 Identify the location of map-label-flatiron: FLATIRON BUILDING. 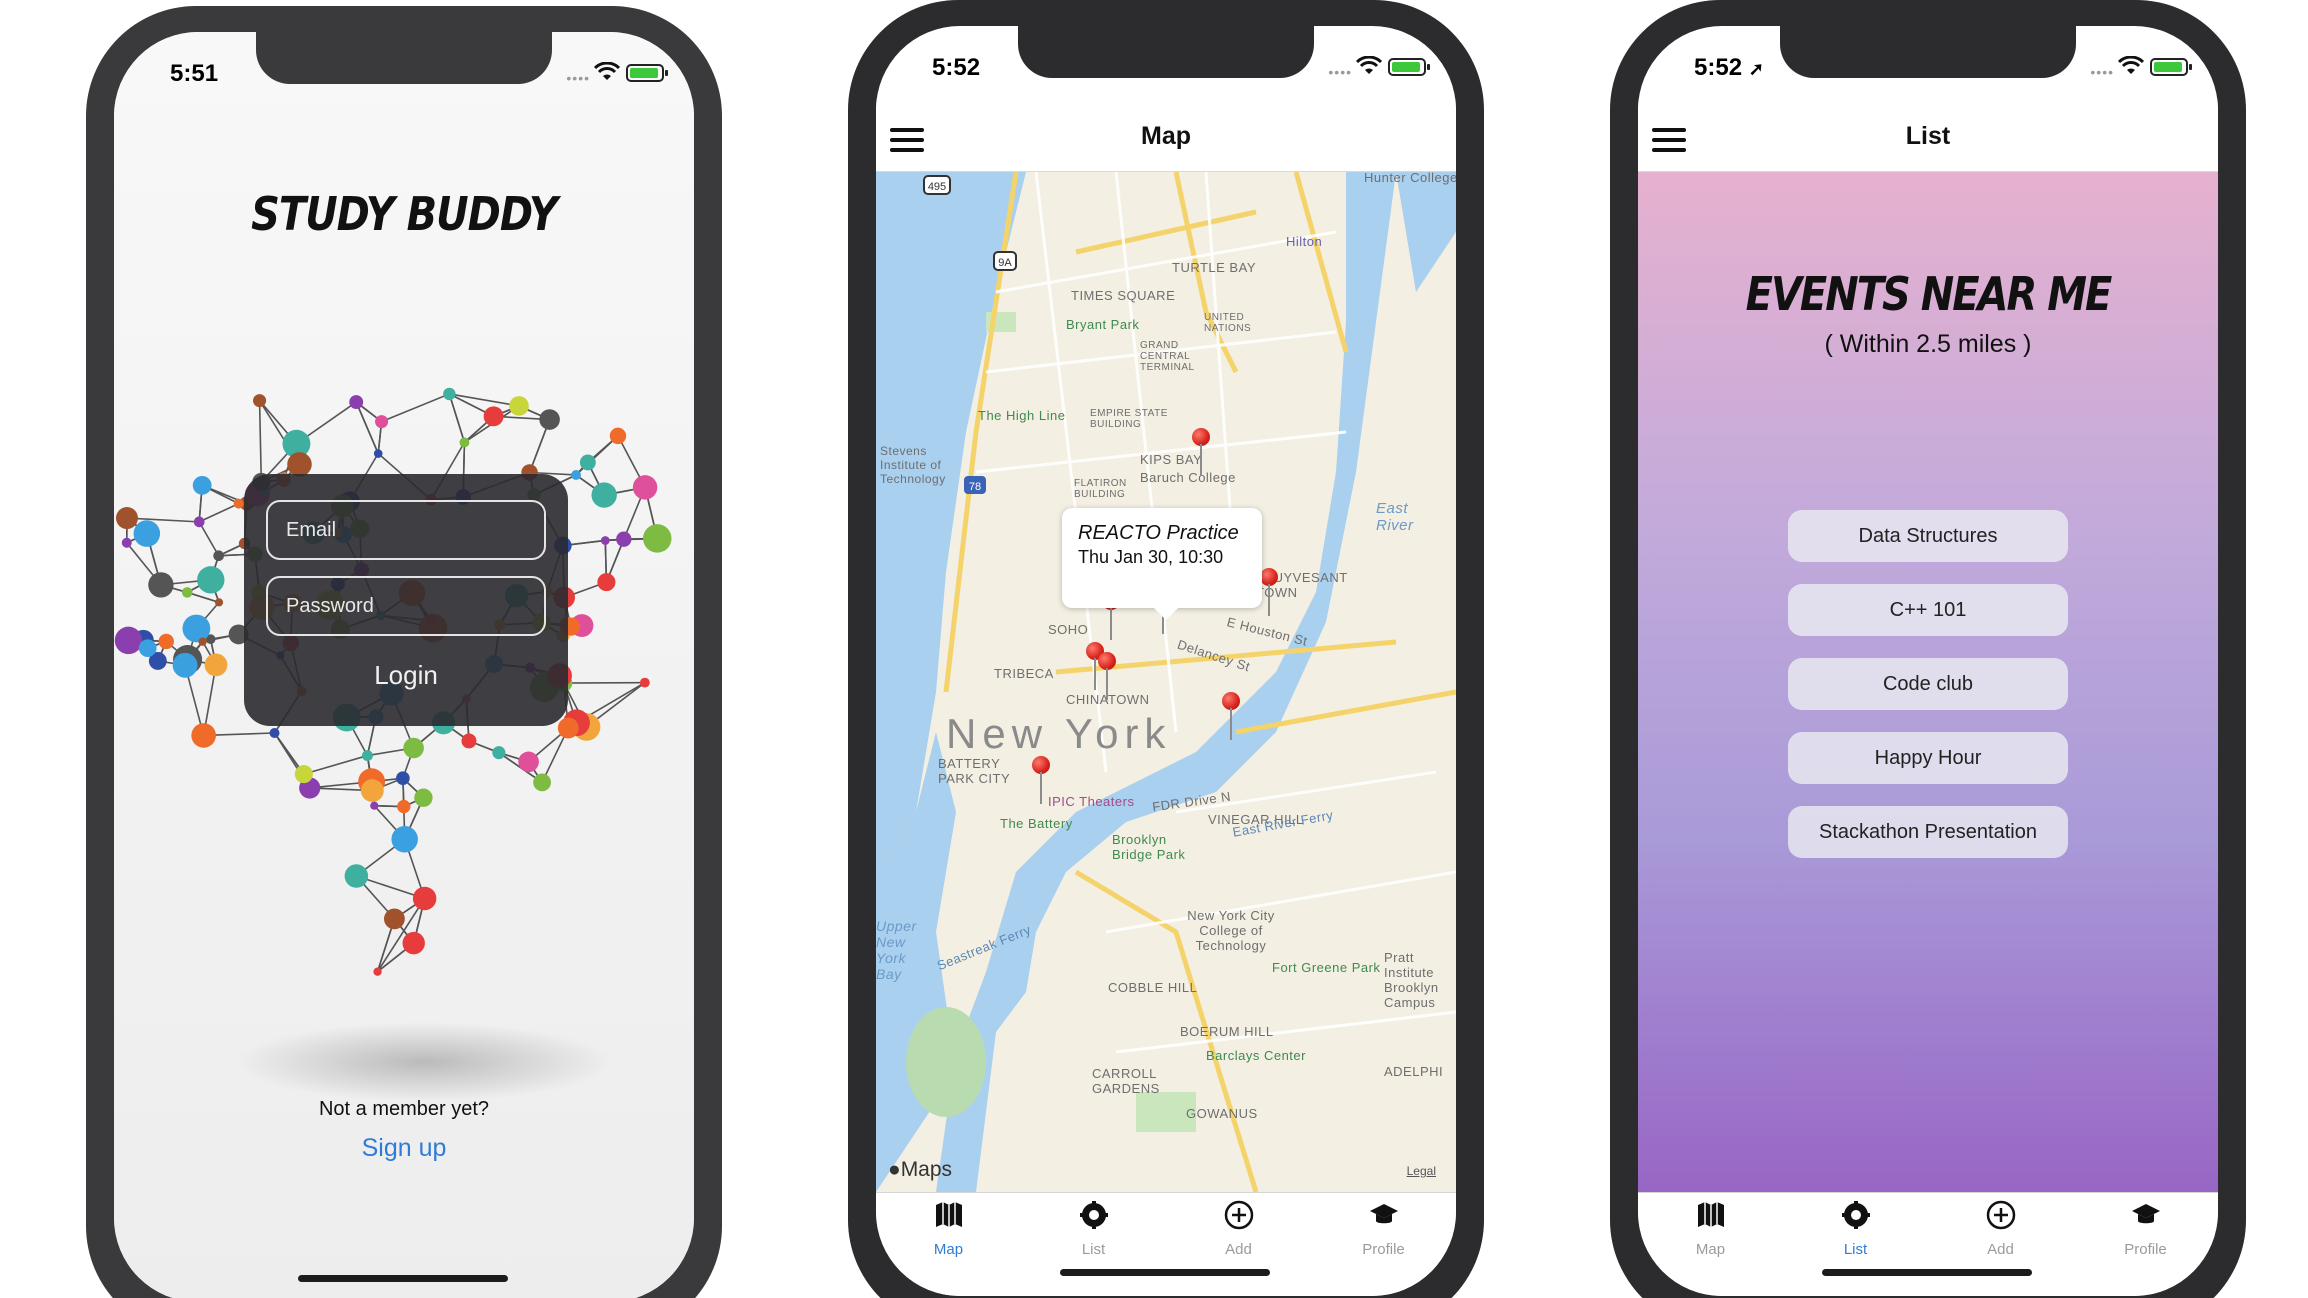
(1100, 489).